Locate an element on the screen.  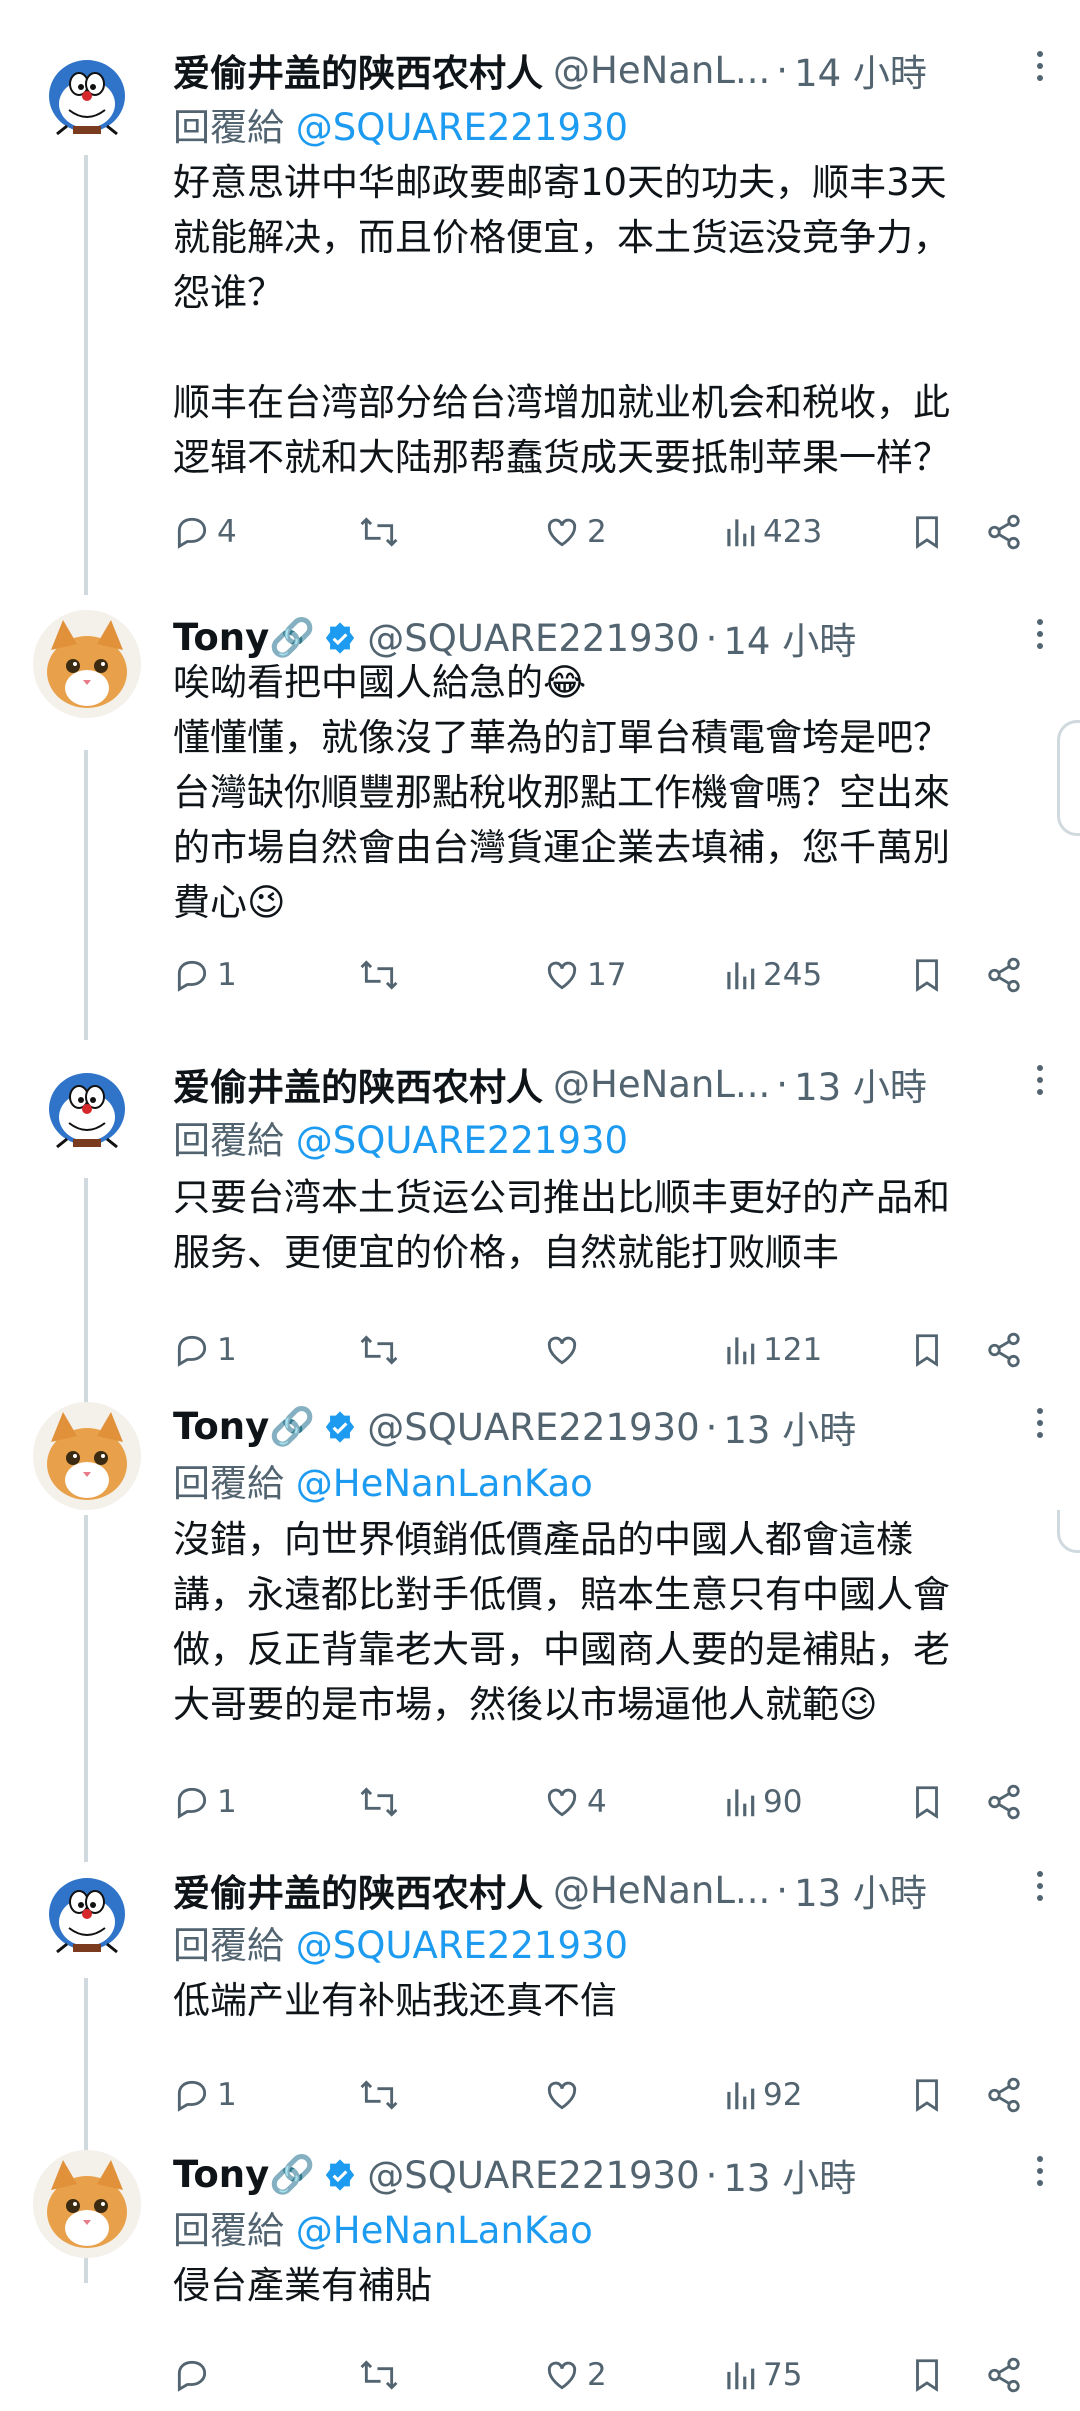
views-icon is located at coordinates (741, 1351).